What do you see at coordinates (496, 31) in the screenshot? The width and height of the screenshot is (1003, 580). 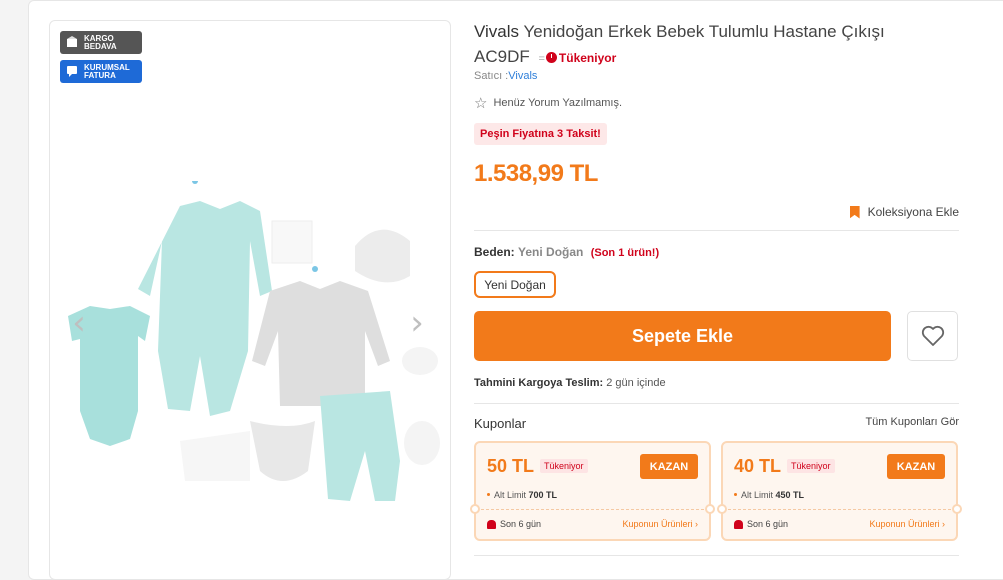 I see `product-brand: Vivals` at bounding box center [496, 31].